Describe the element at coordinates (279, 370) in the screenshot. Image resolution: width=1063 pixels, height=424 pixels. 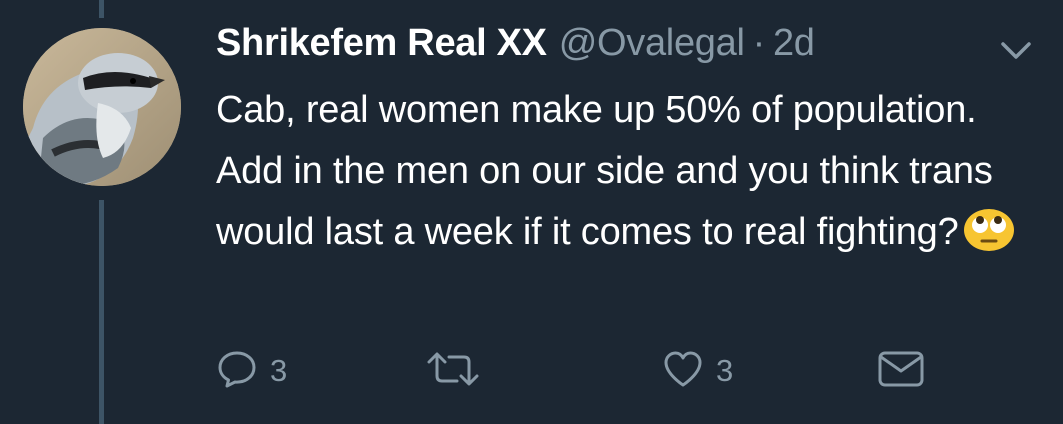
I see `reply-count: 3` at that location.